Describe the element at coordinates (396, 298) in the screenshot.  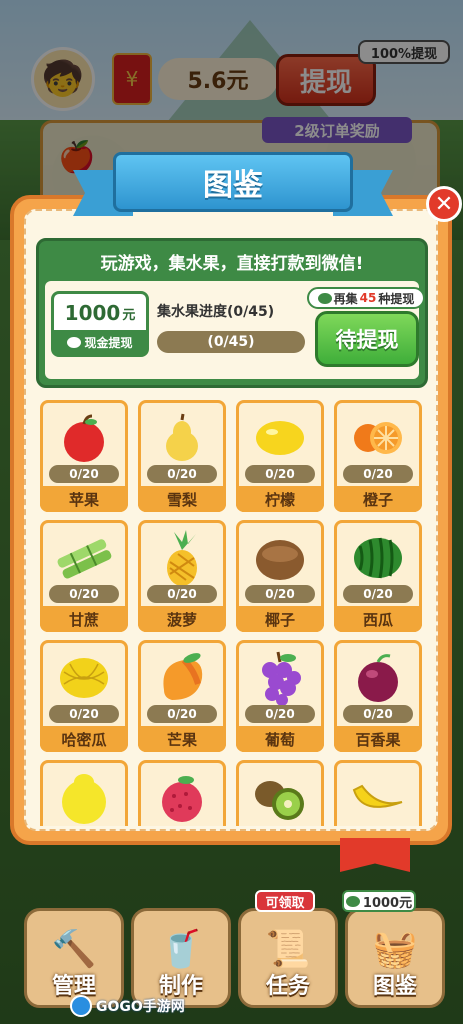
I see `collect-suffix: 种提现` at that location.